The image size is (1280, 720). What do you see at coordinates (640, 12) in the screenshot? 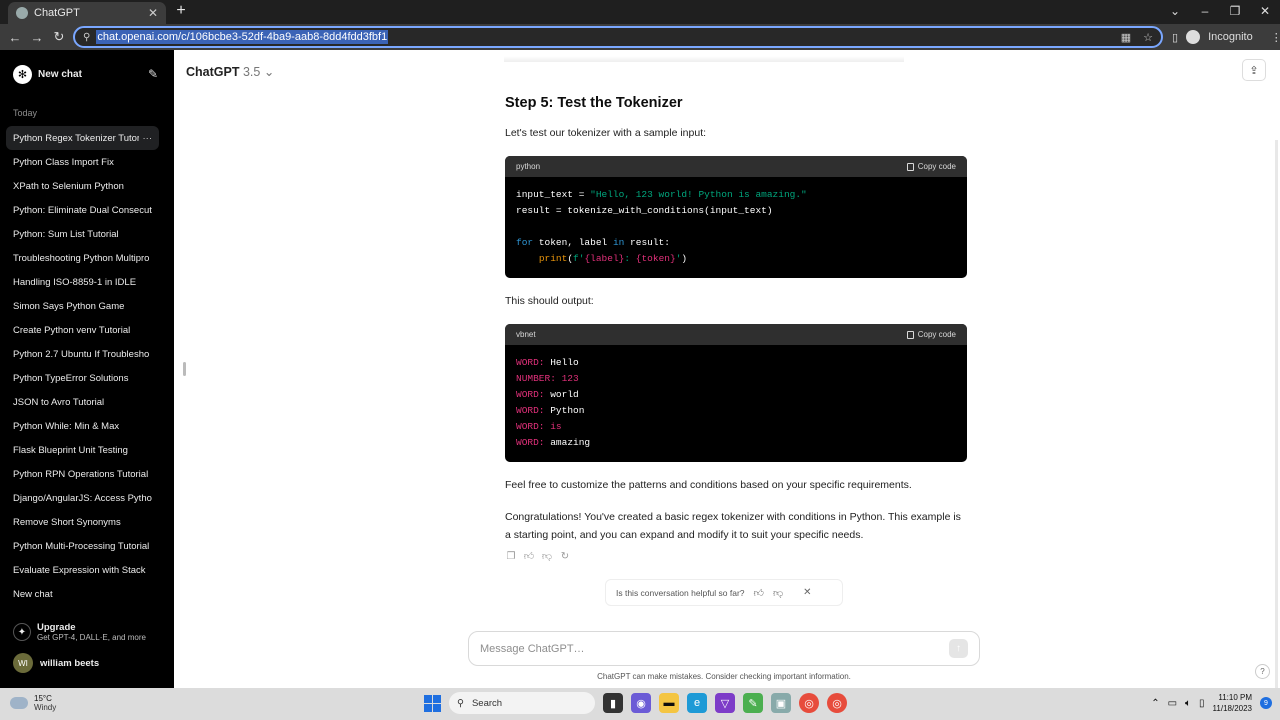
I see `browser-tab-bar: ChatGPT ✕ + ⌄ – ❐ ✕` at bounding box center [640, 12].